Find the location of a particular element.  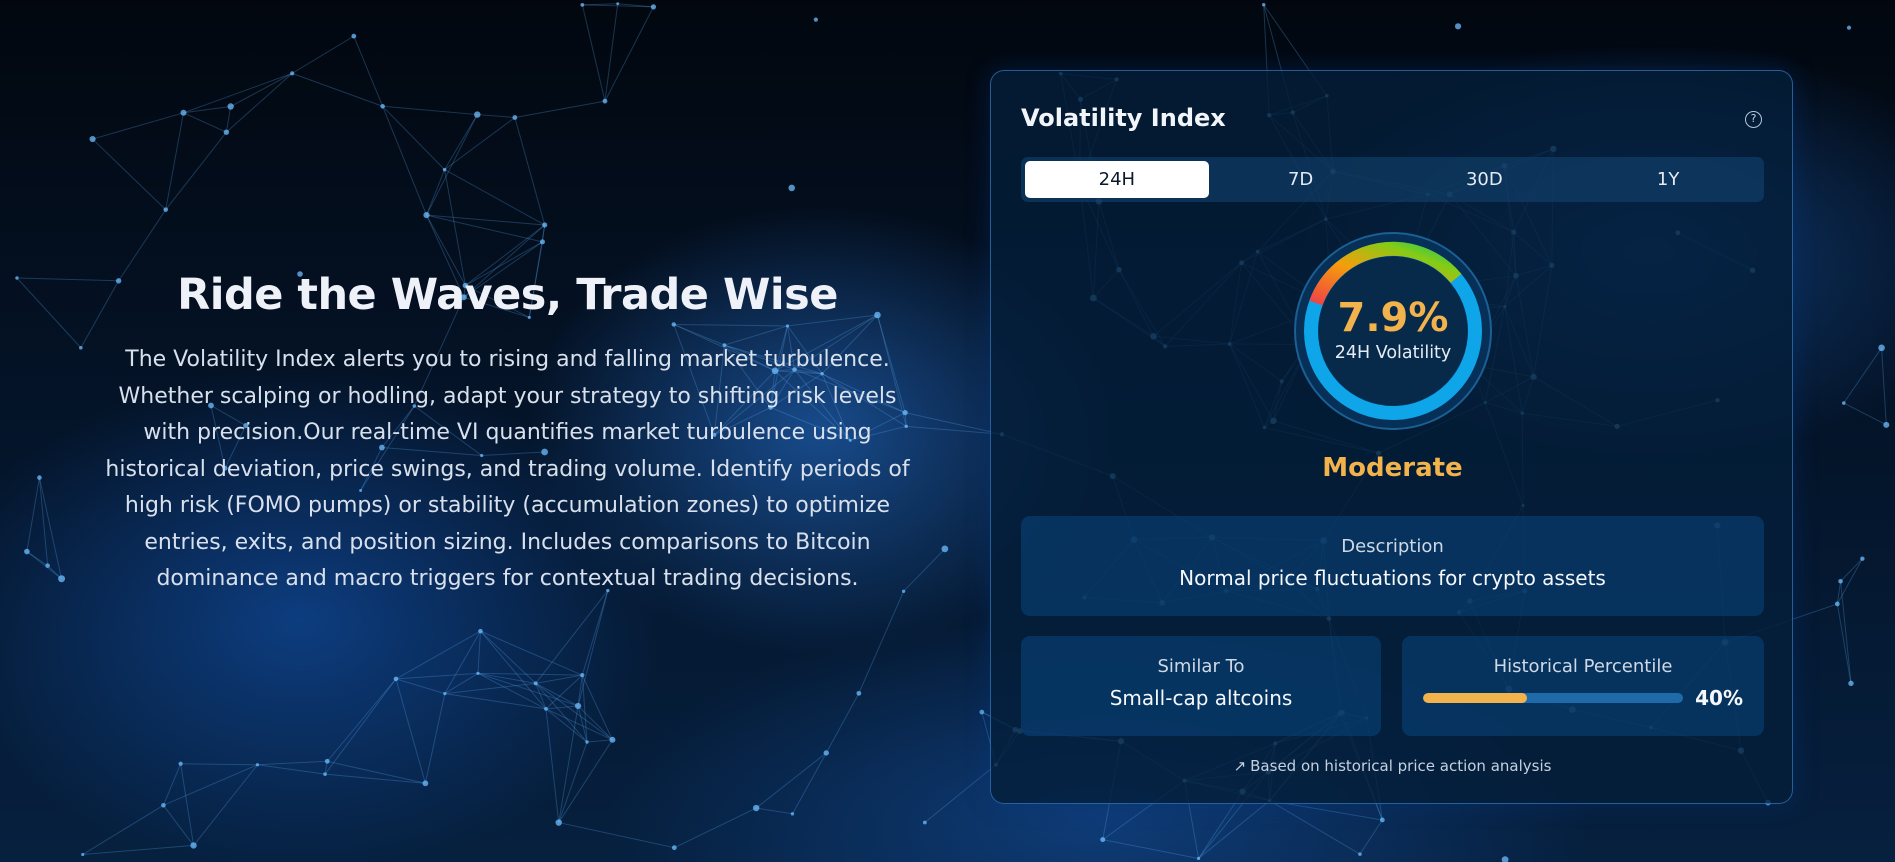

tab-24h: 24H is located at coordinates (1117, 179).